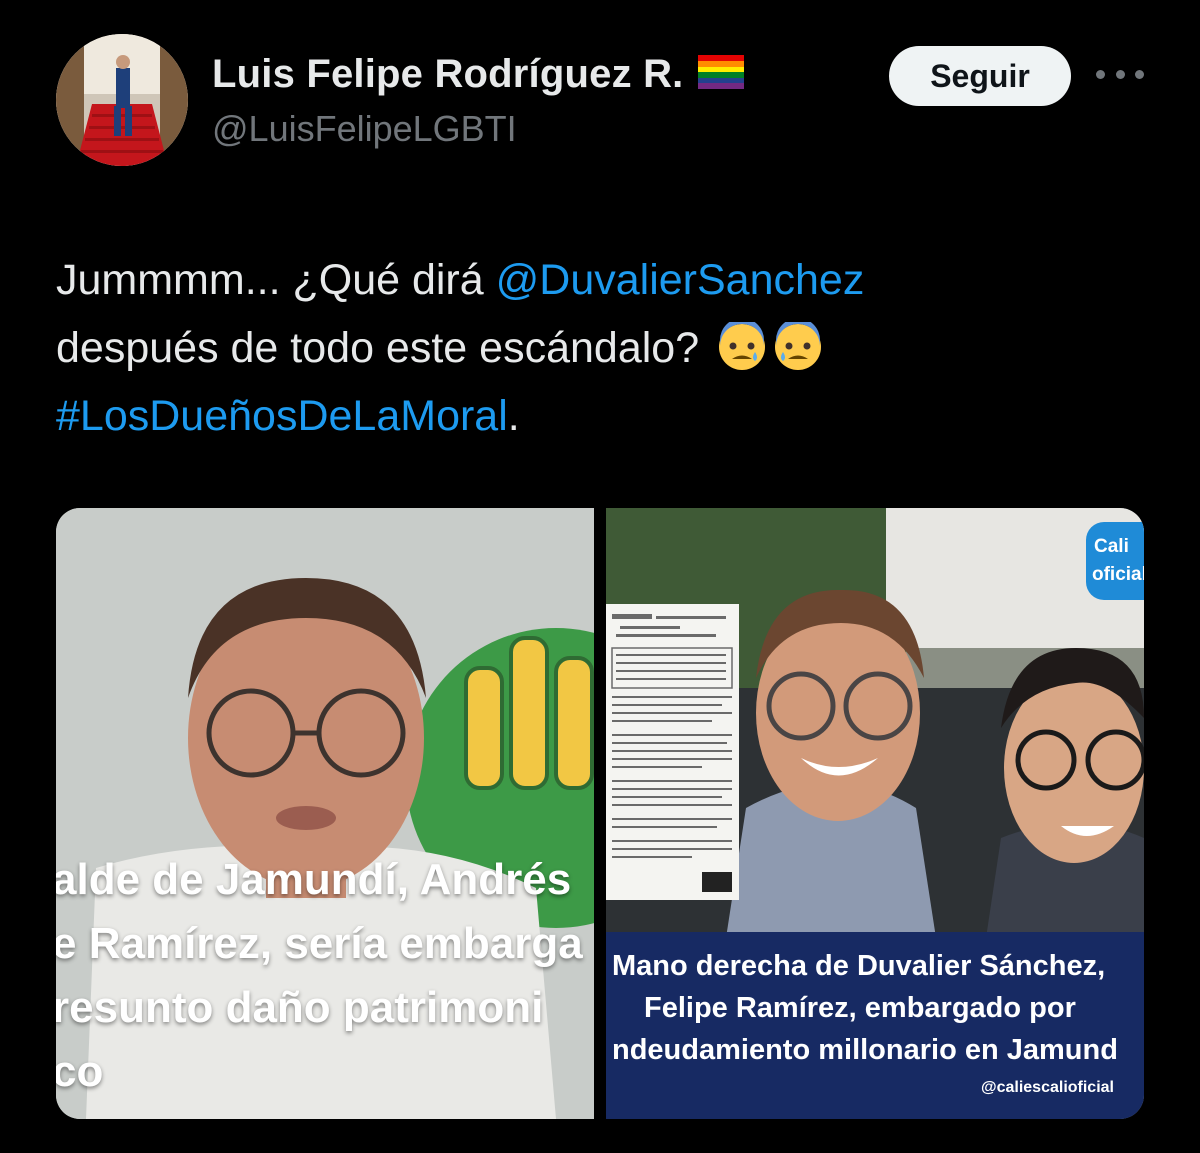  I want to click on cali-oficial-logo: Cali oficial, so click(1115, 561).